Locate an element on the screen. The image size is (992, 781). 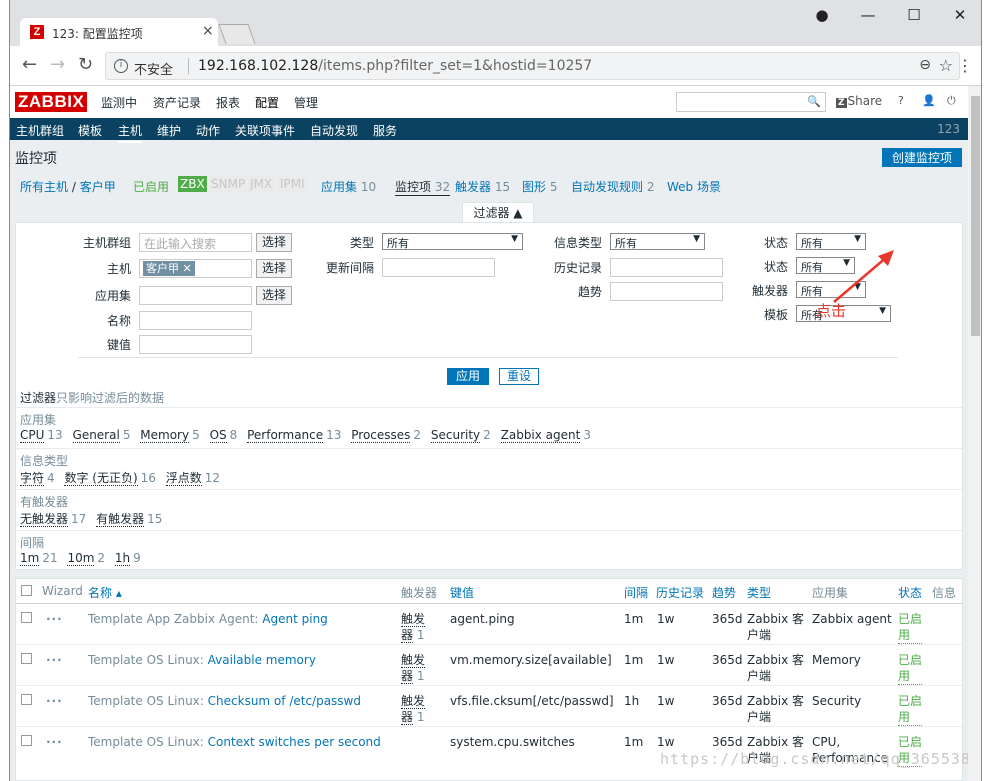
subfilter-app-os: OS is located at coordinates (218, 435).